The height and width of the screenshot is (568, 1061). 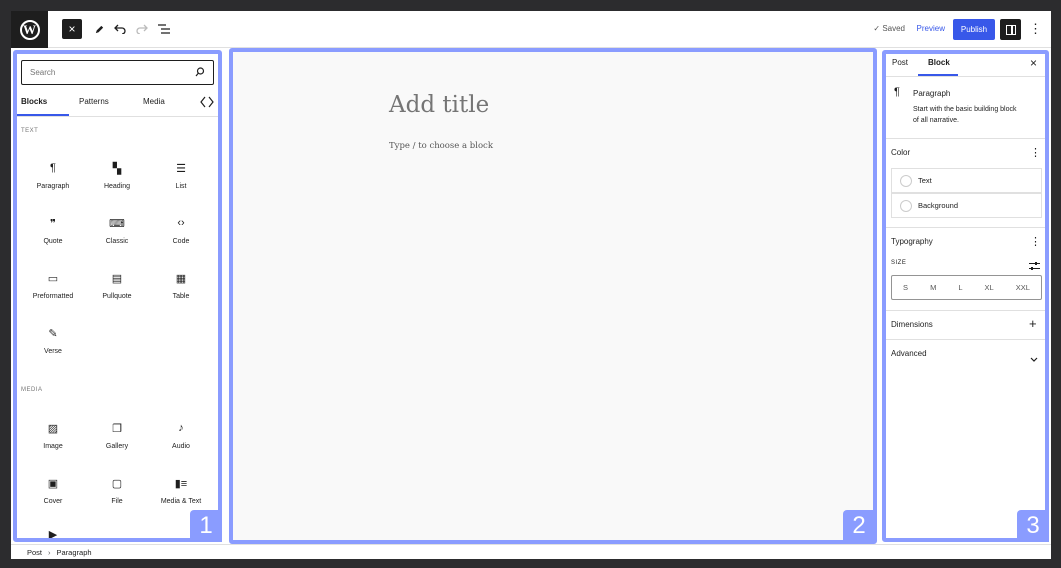 What do you see at coordinates (117, 278) in the screenshot?
I see `pullquote-icon: ▤` at bounding box center [117, 278].